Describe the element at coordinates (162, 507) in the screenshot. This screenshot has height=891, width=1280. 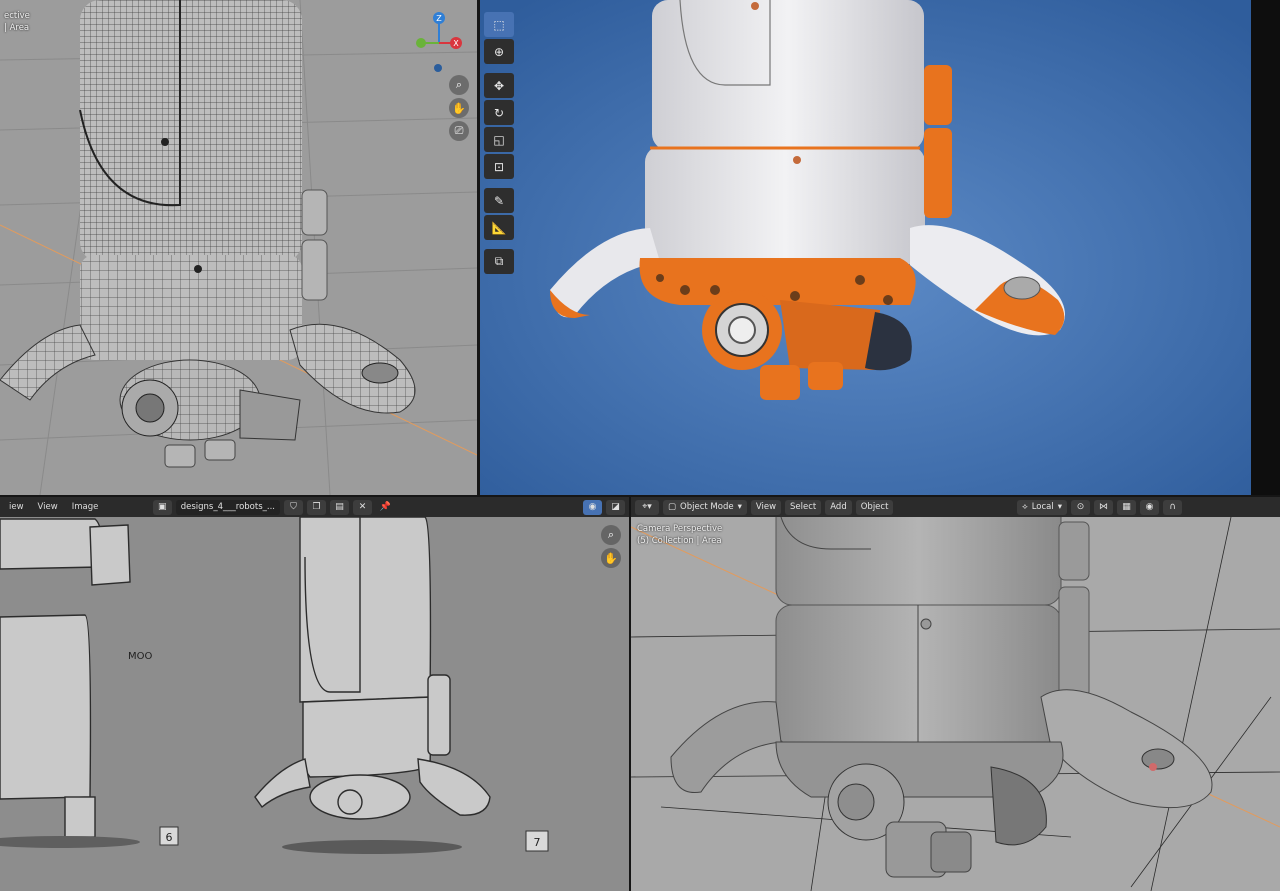
I see `image-browse-icon: ▣` at that location.